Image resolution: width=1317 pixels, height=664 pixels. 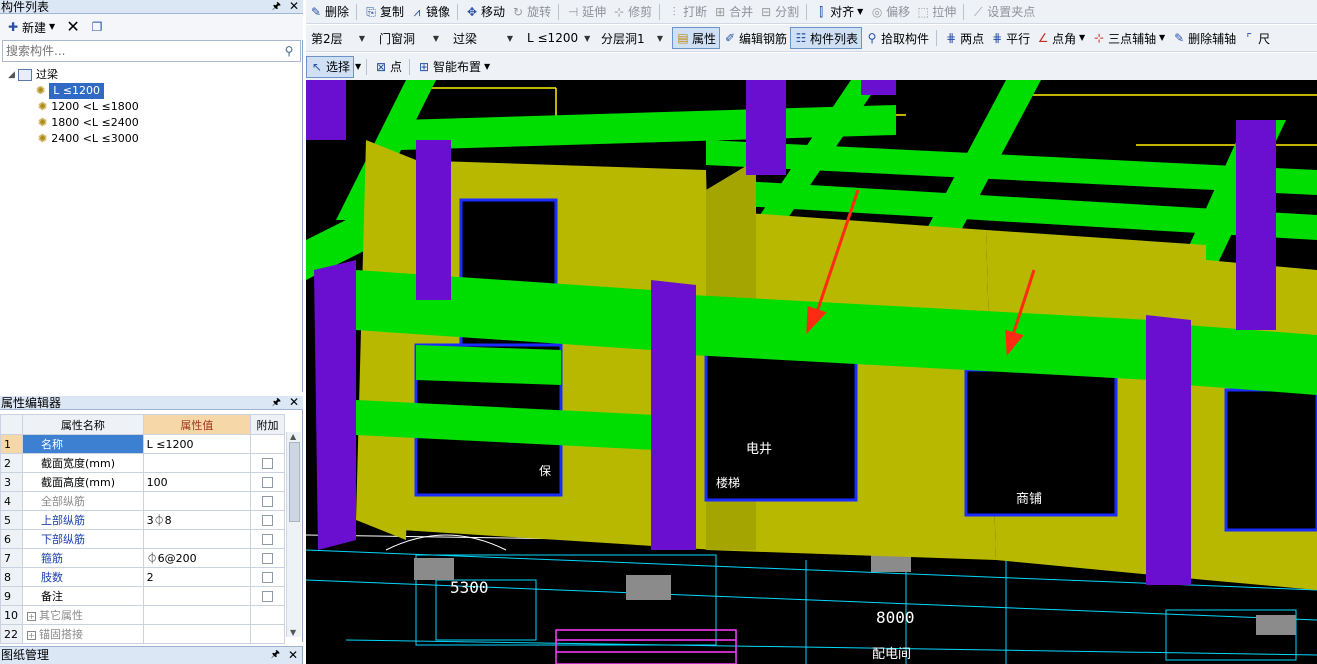 I want to click on property-row: 8 肢数 2, so click(x=142, y=577).